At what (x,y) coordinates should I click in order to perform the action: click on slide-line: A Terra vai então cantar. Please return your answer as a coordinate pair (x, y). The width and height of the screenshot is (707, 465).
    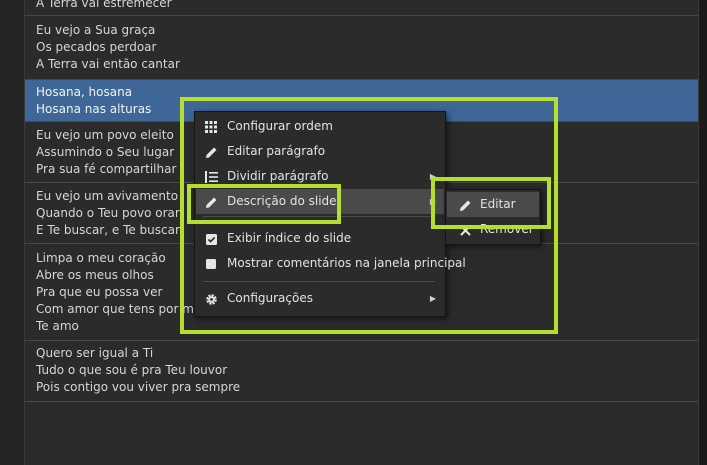
    Looking at the image, I should click on (108, 64).